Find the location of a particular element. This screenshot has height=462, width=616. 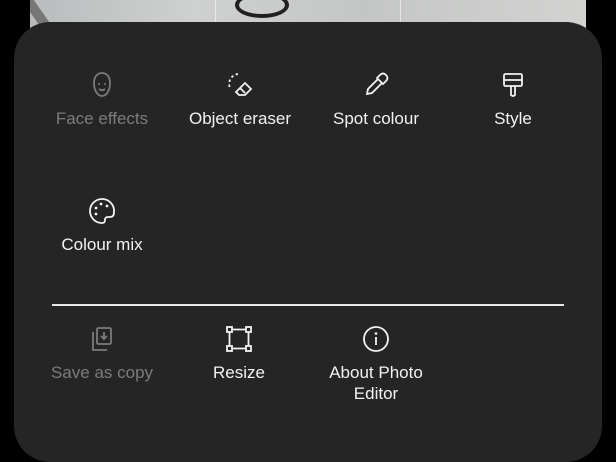

object-eraser-label: Object eraser is located at coordinates (240, 118).